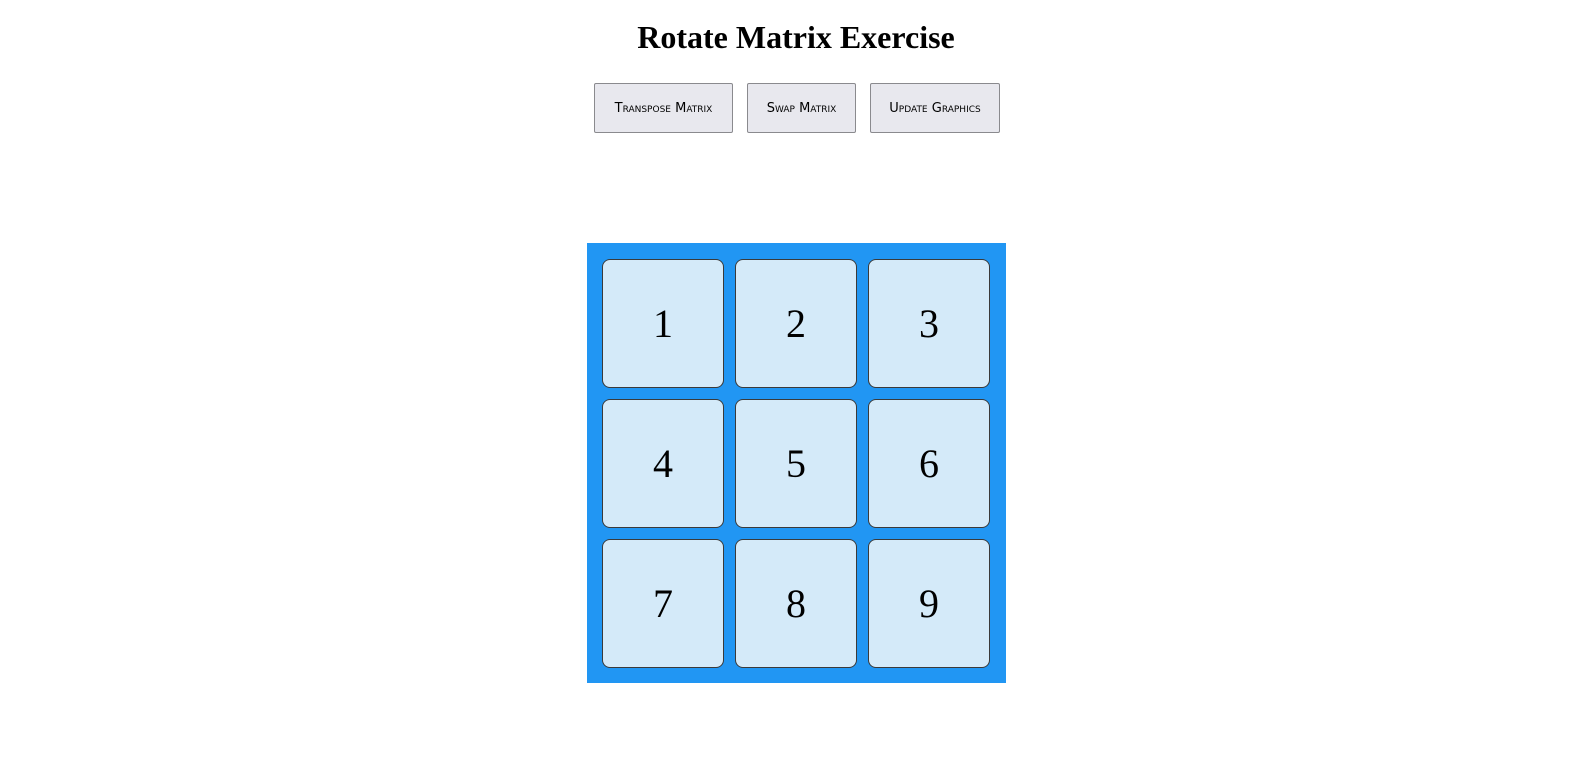  Describe the element at coordinates (663, 108) in the screenshot. I see `transpose-matrix-button: Transpose Matrix` at that location.